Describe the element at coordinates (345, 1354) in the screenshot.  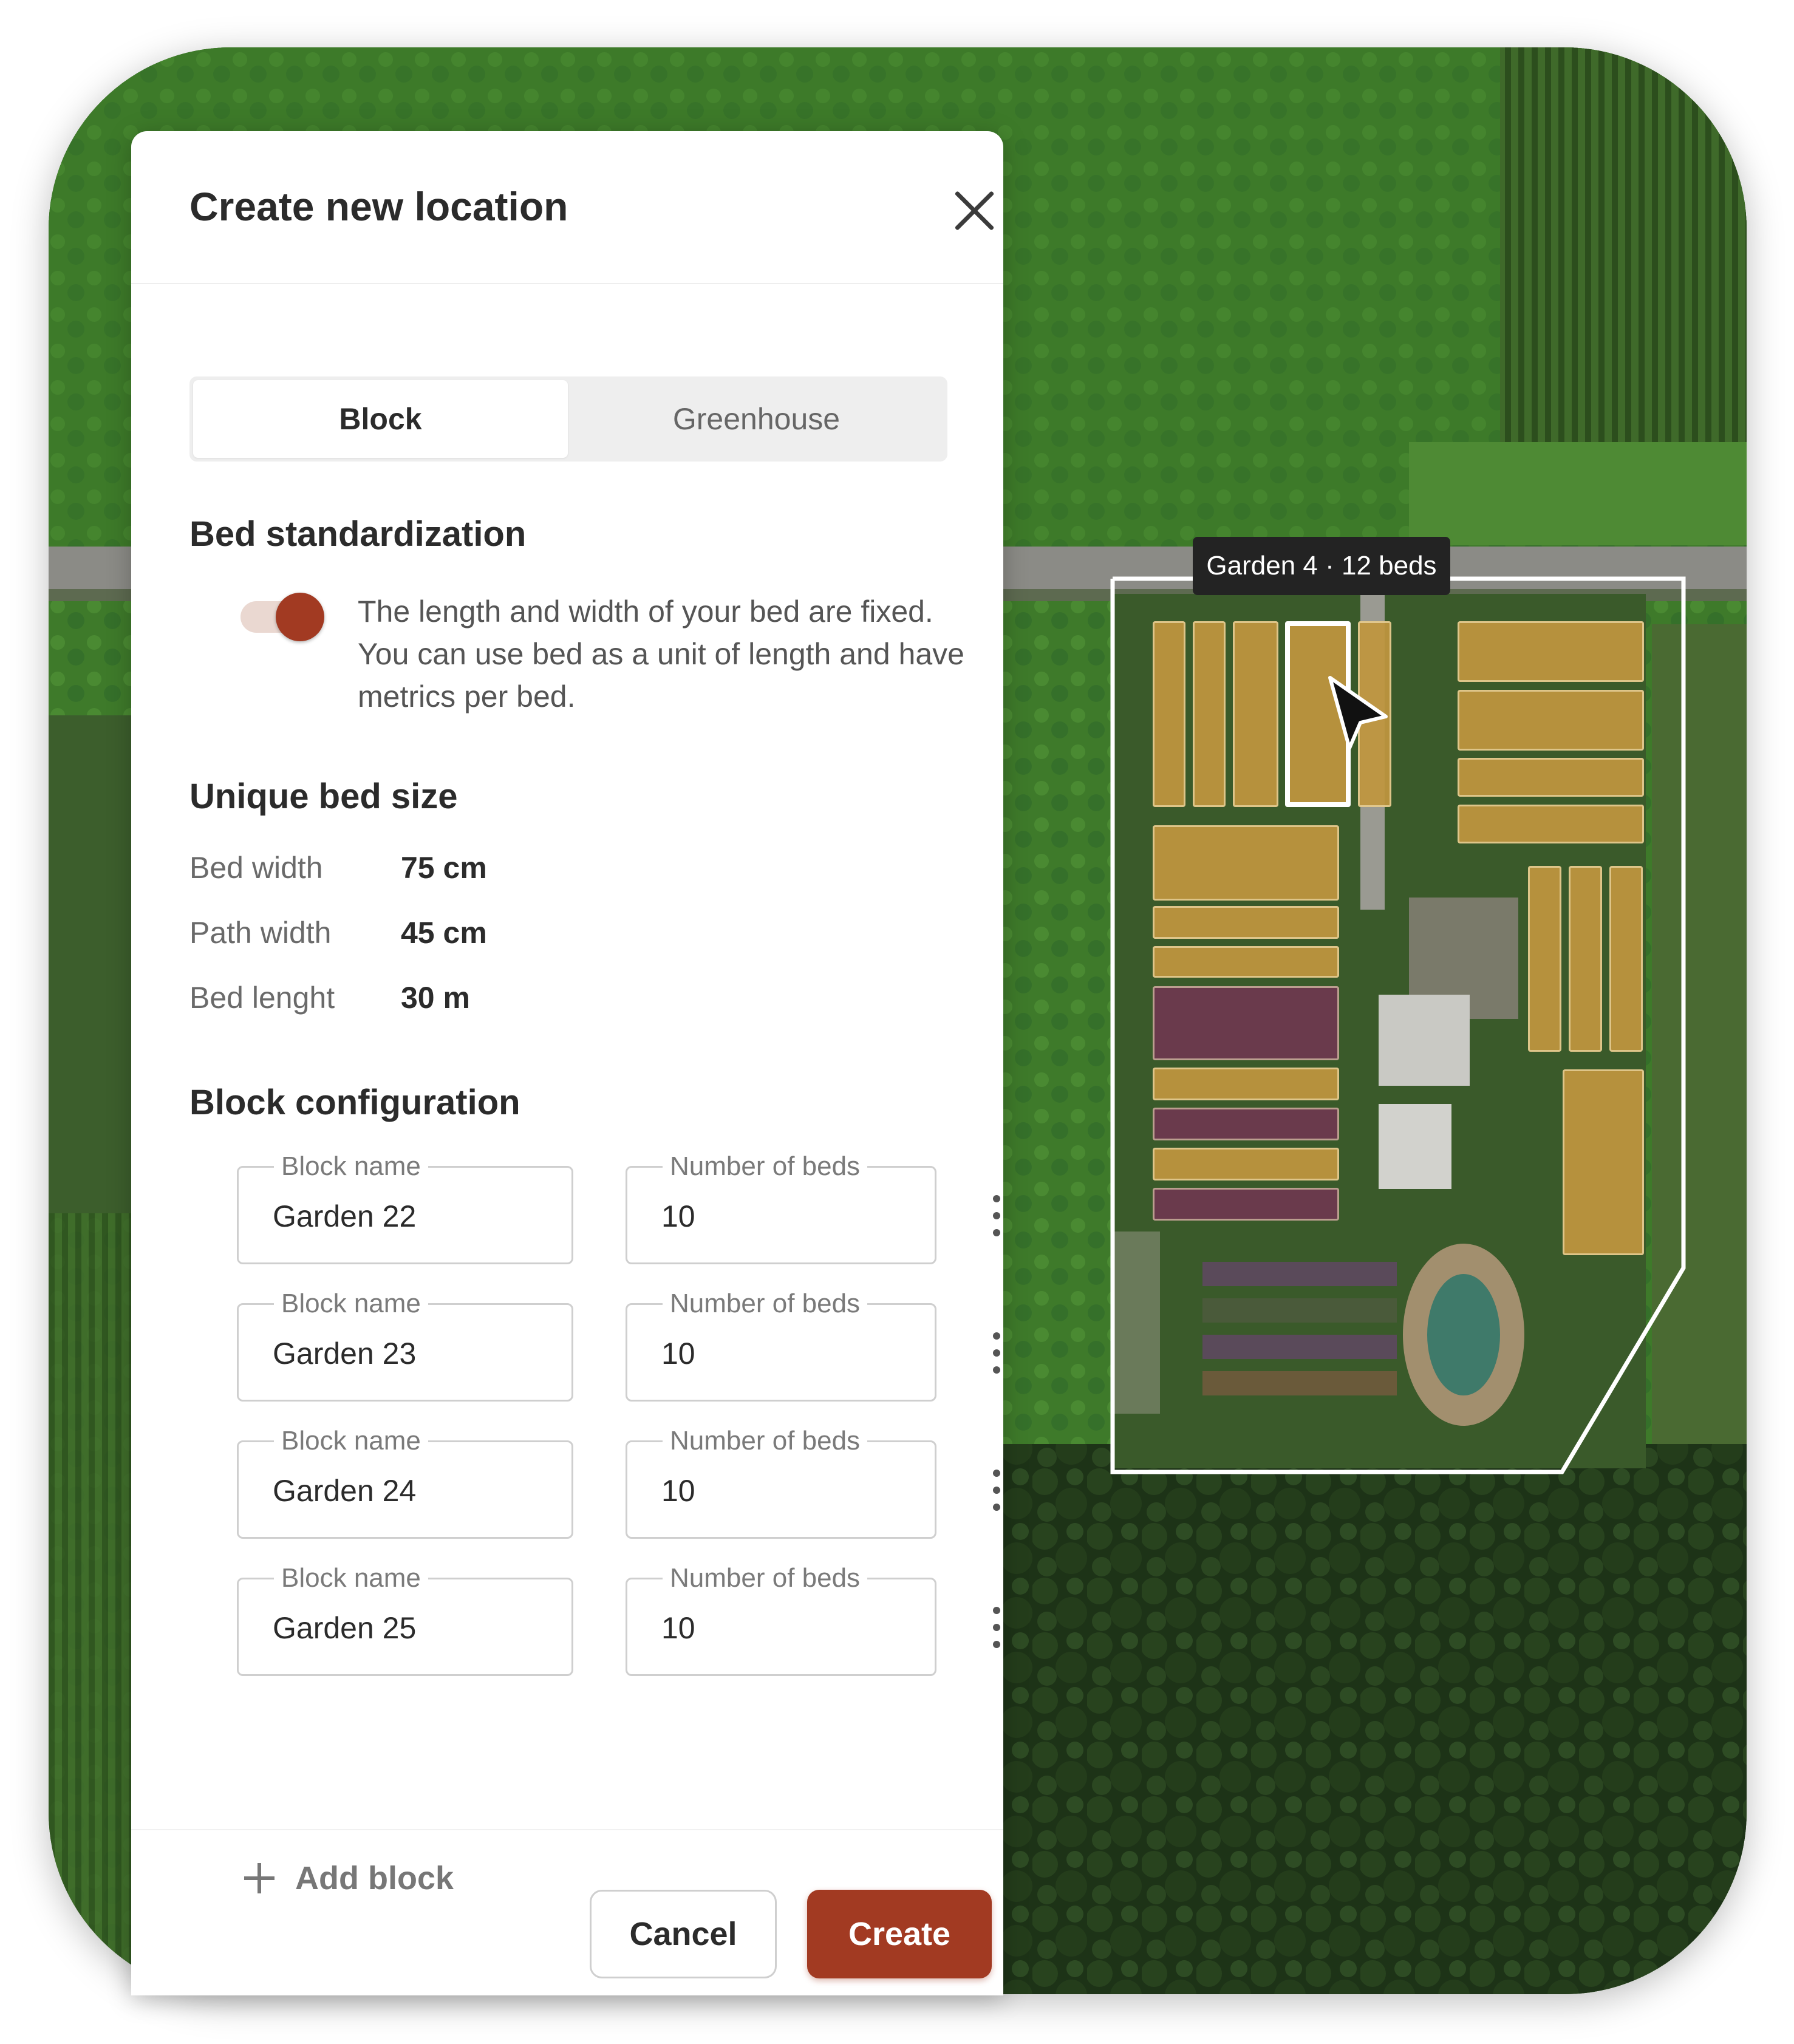
I see `block-name-value: Garden 23` at that location.